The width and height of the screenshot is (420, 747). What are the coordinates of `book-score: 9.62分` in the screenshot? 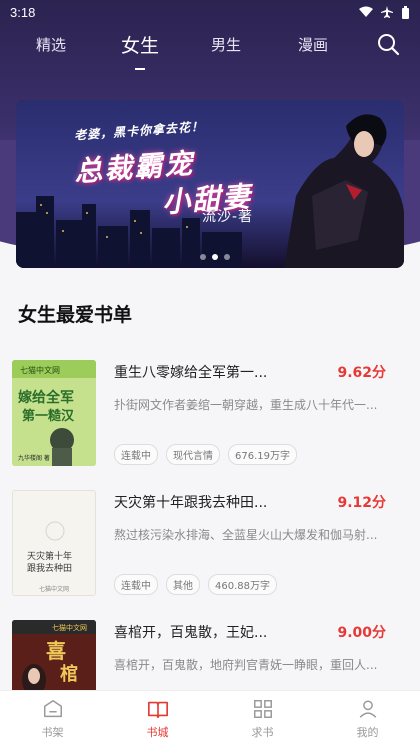 It's located at (361, 373).